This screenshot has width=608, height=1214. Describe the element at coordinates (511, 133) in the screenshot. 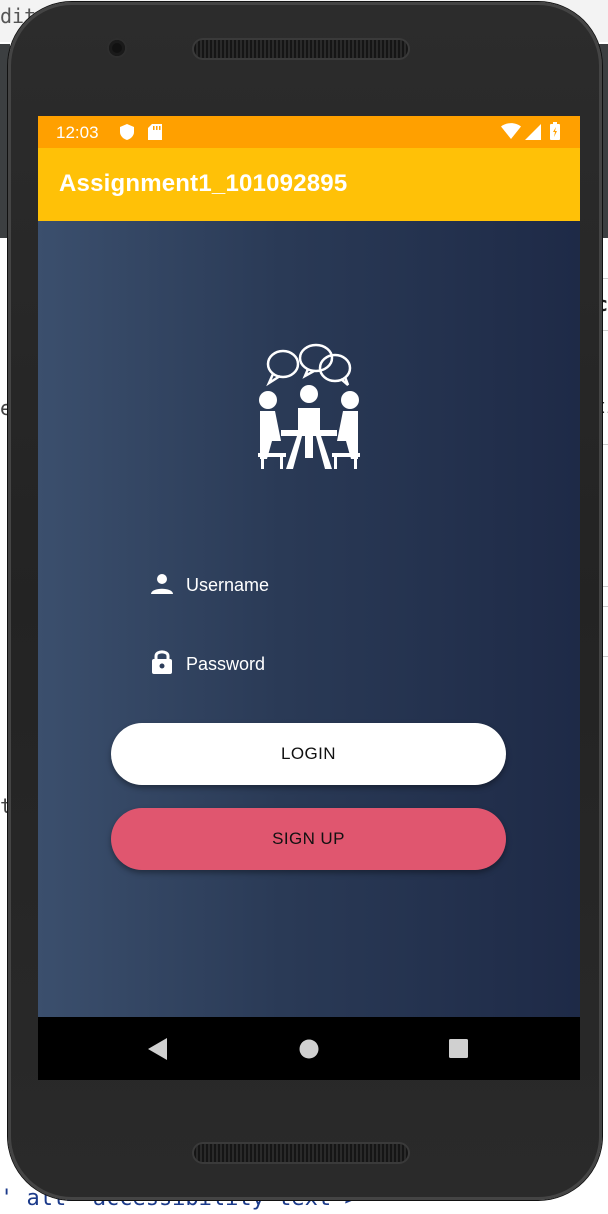

I see `wifi-icon` at that location.